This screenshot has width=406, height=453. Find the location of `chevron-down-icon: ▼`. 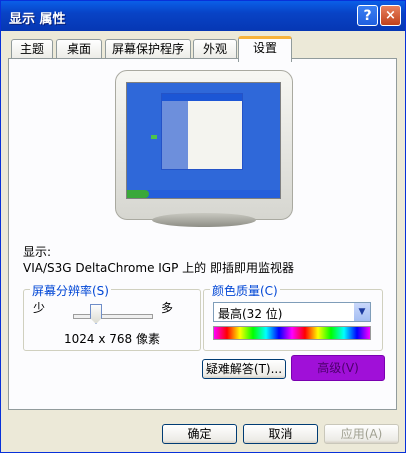

chevron-down-icon: ▼ is located at coordinates (362, 312).